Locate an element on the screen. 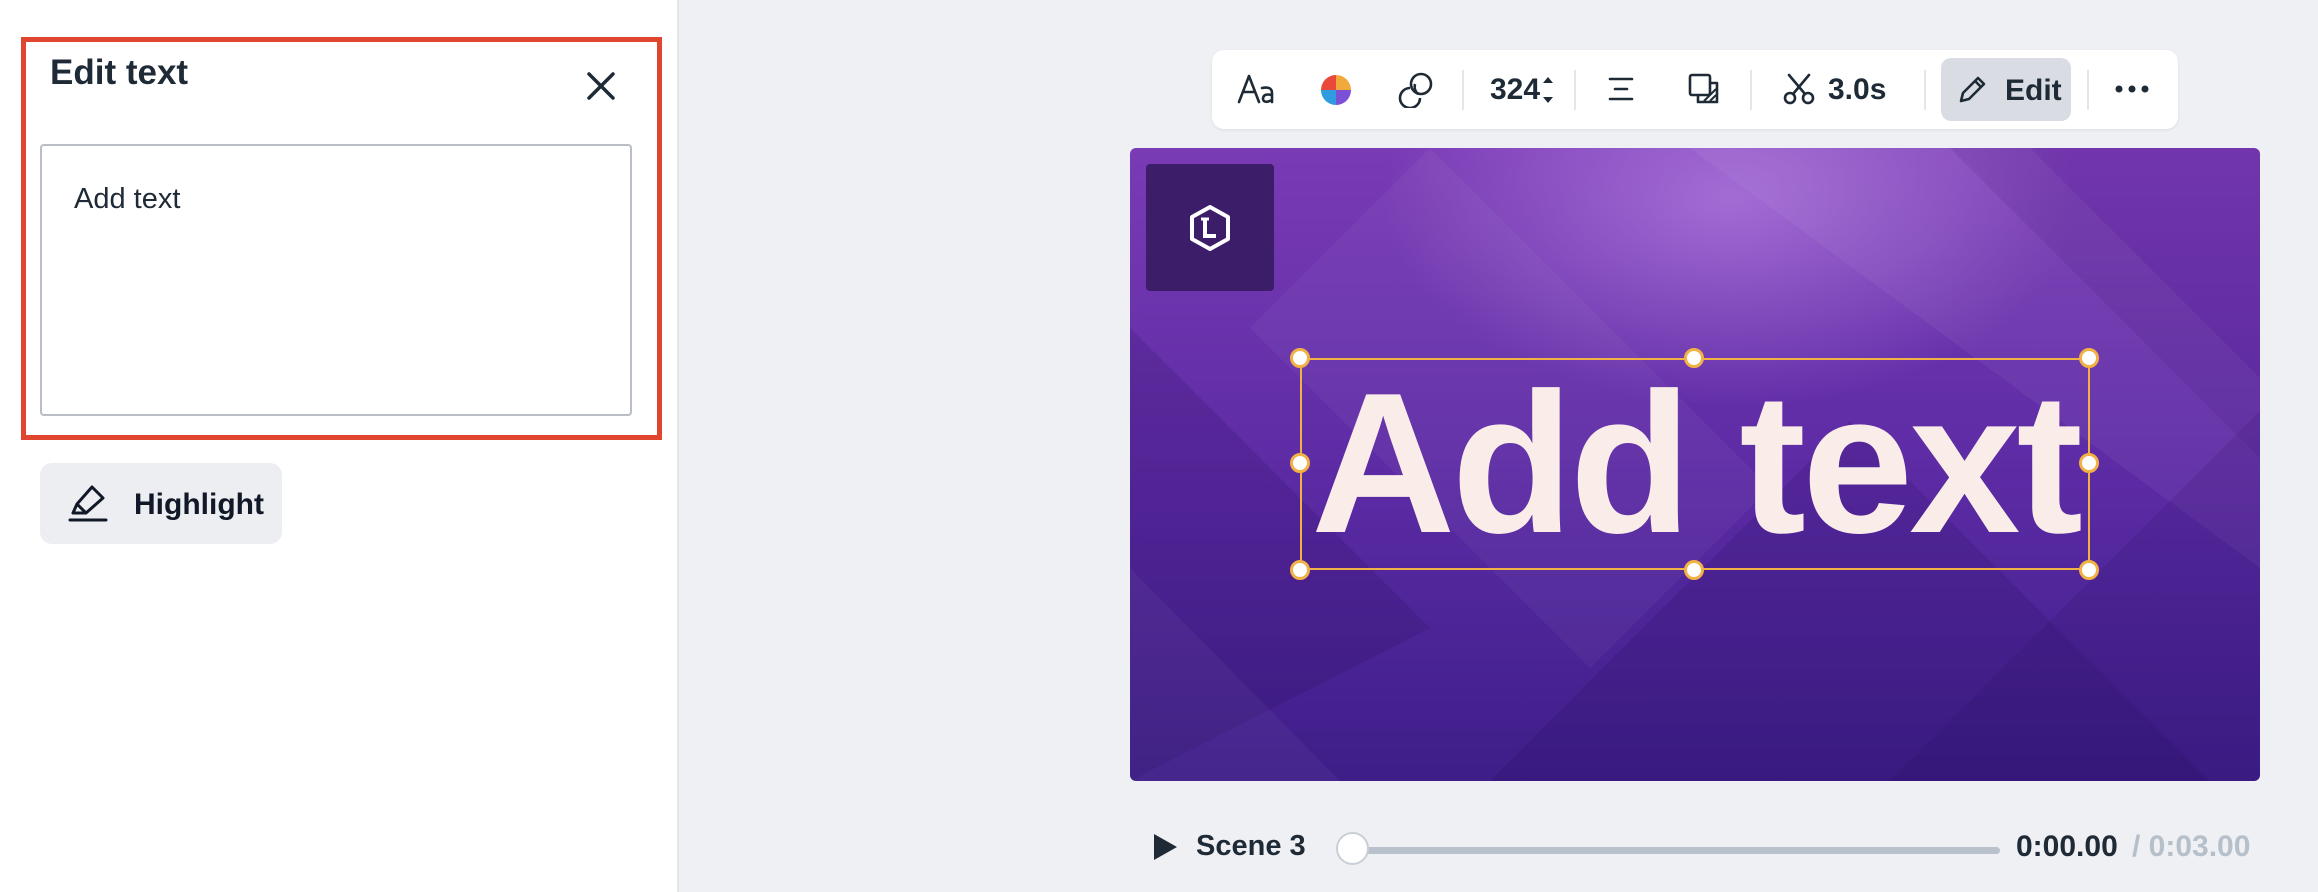  layer-icon is located at coordinates (1703, 88).